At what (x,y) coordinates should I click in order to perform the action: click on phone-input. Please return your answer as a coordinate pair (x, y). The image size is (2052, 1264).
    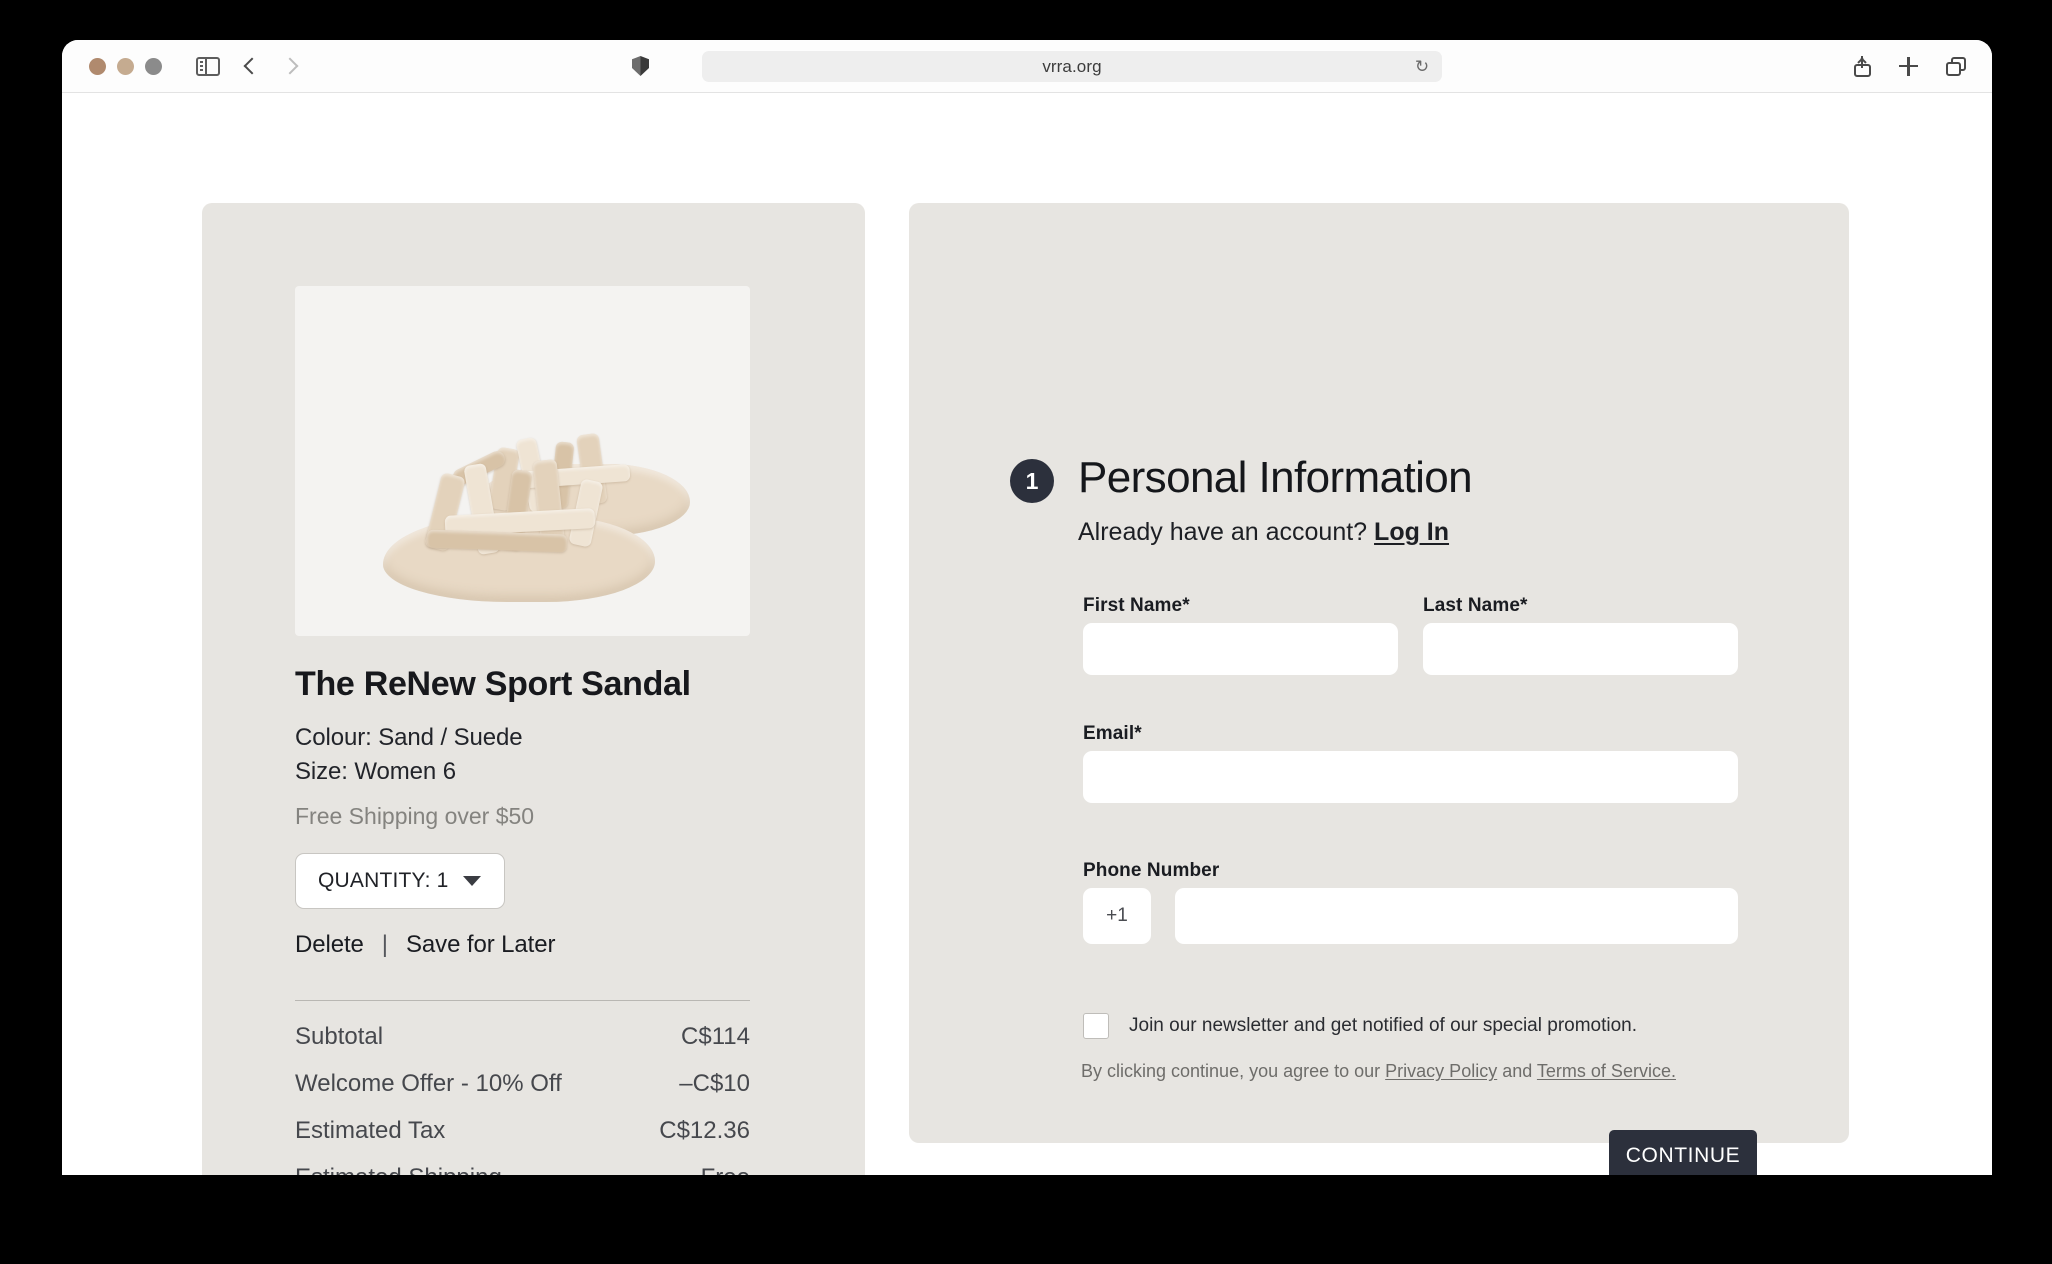
    Looking at the image, I should click on (1456, 916).